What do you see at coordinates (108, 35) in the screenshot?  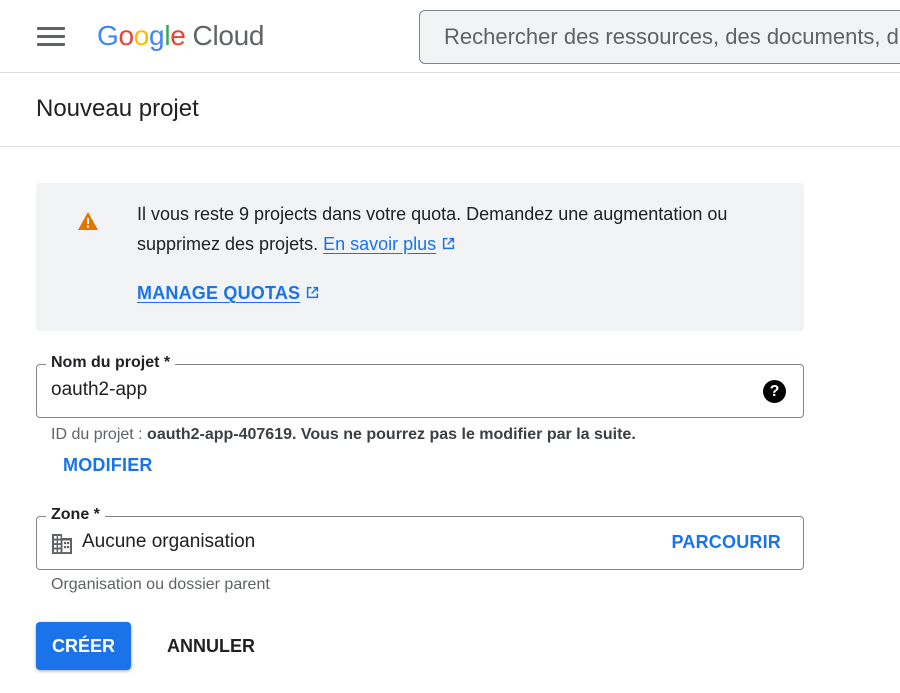 I see `logo-letter: G` at bounding box center [108, 35].